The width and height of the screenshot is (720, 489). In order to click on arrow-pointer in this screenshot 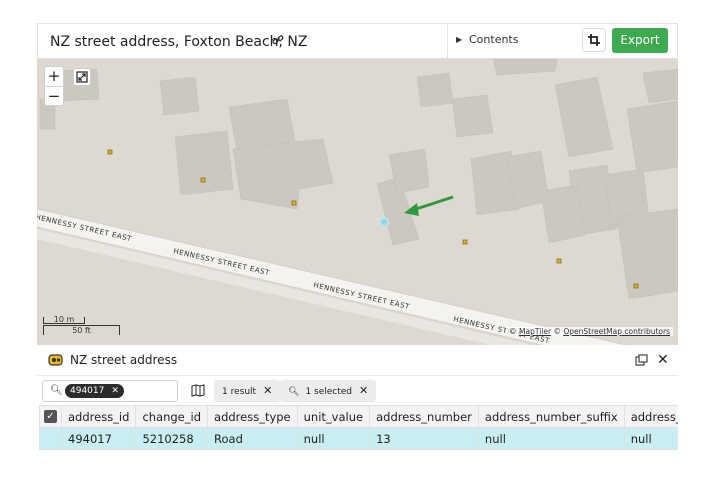, I will do `click(433, 203)`.